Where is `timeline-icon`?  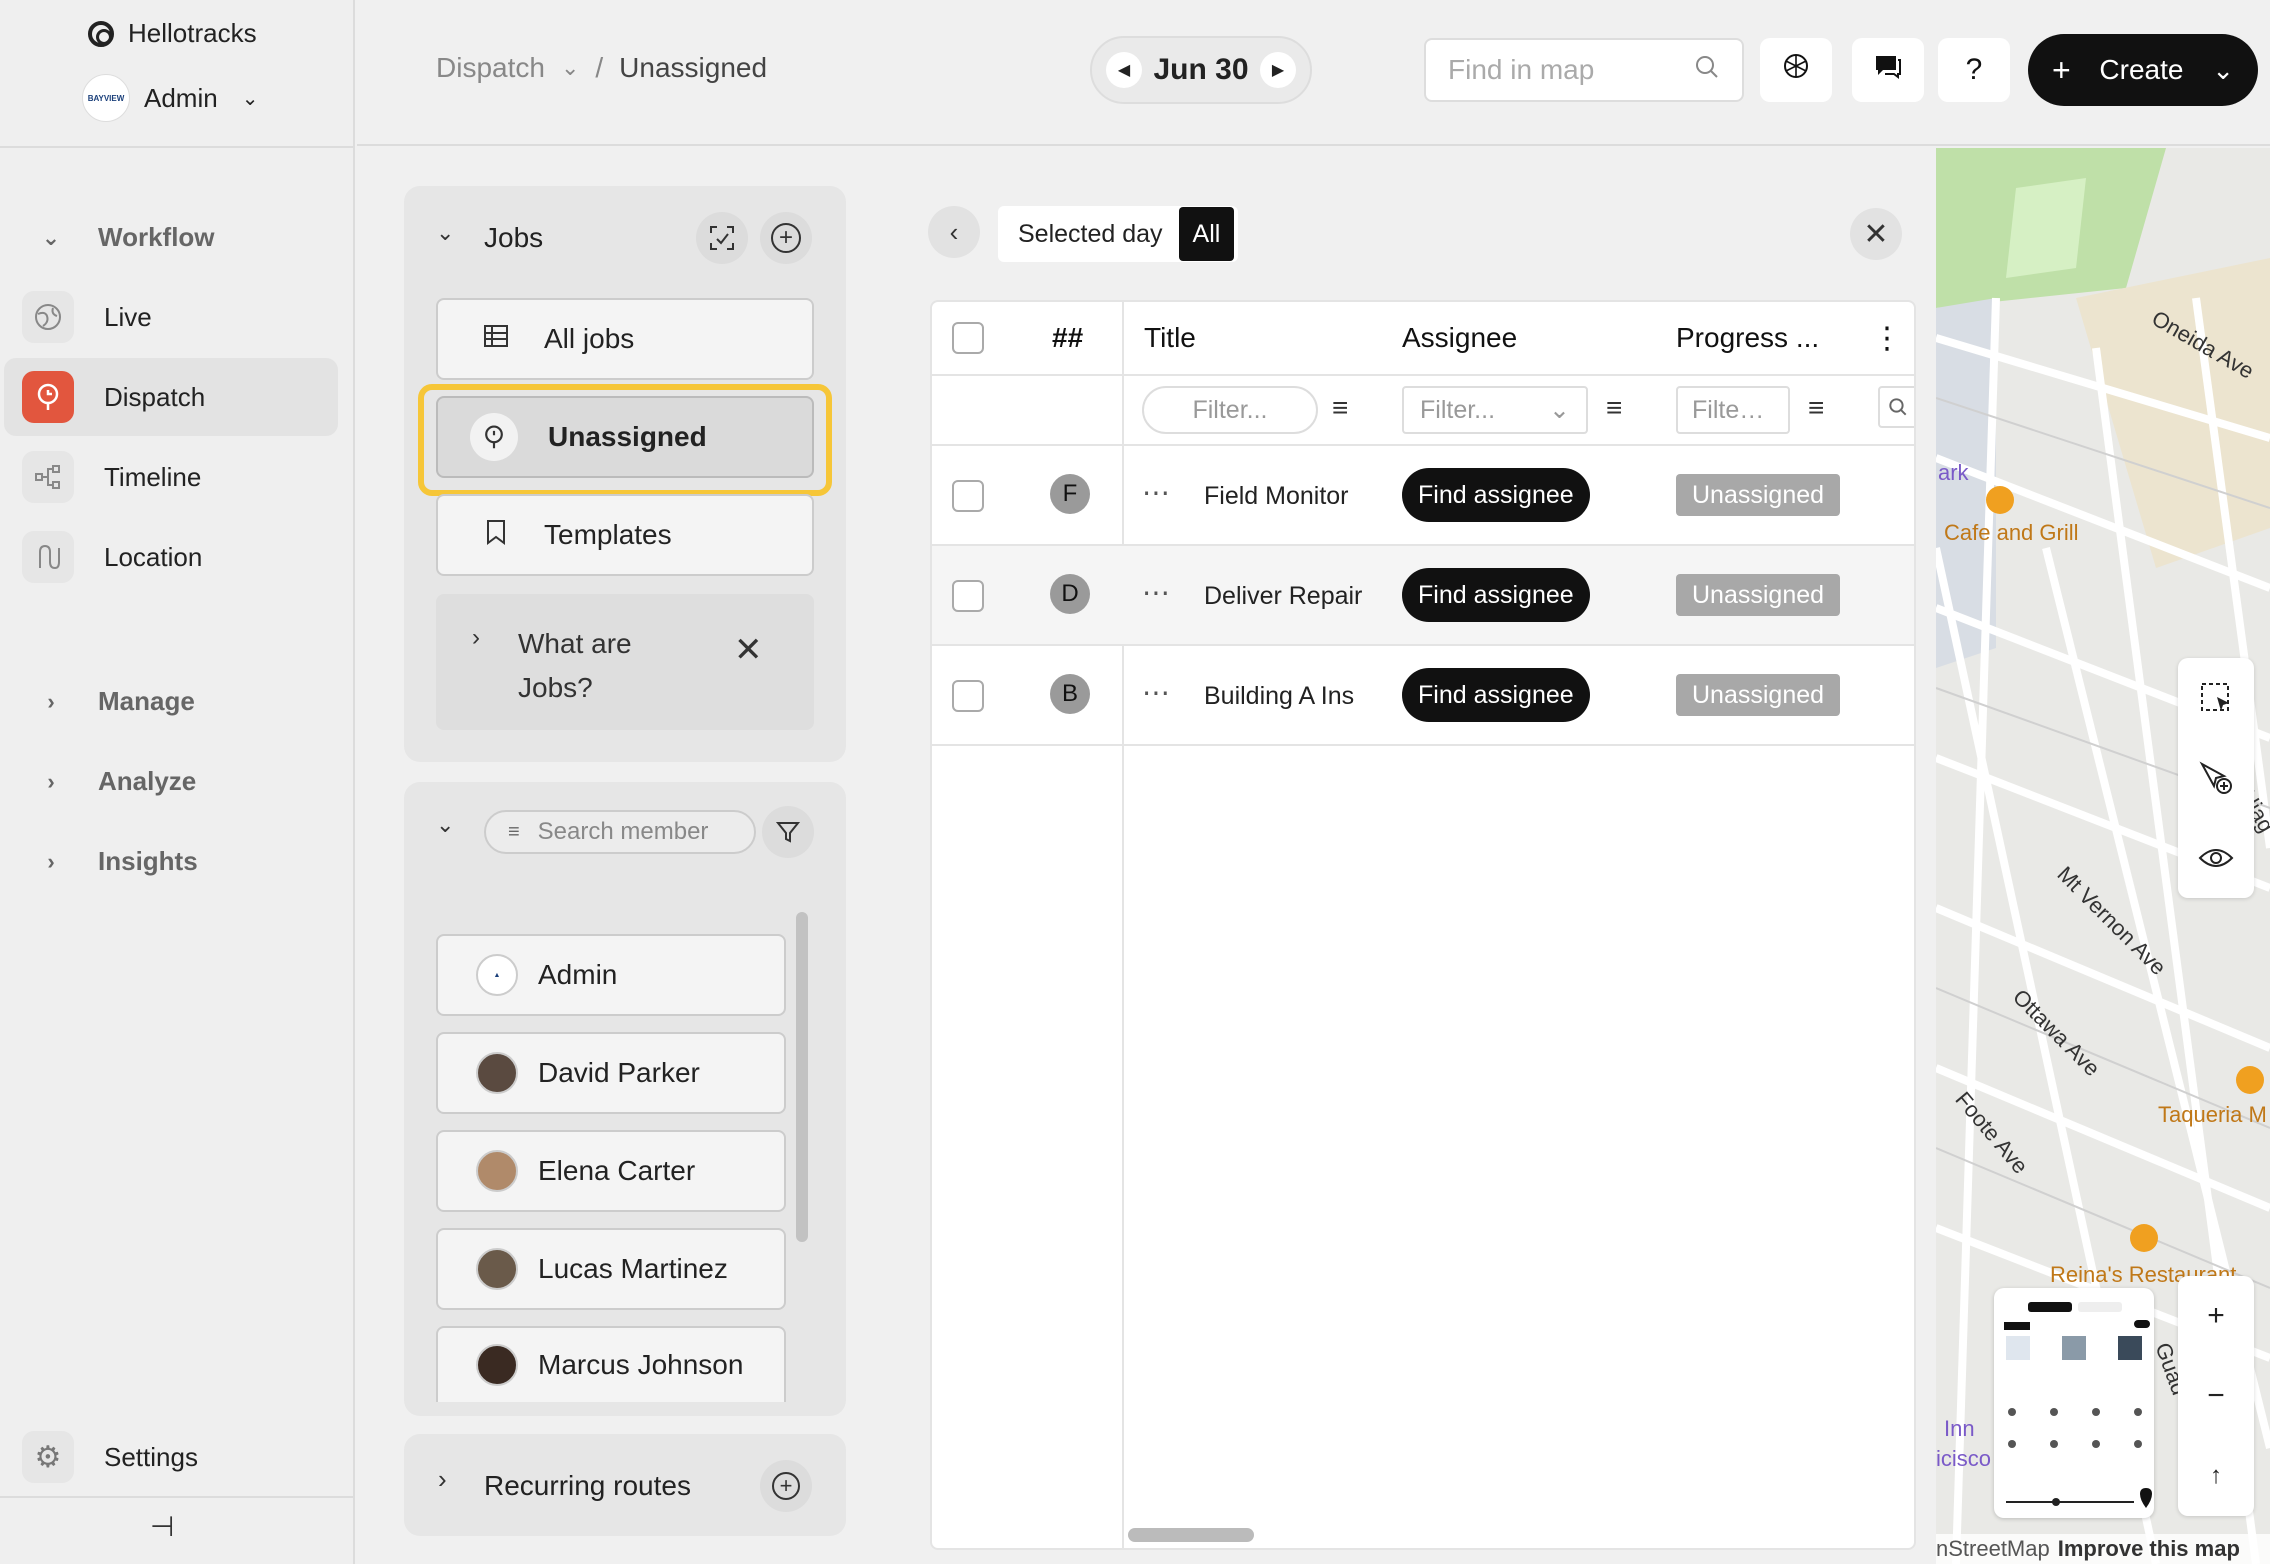
timeline-icon is located at coordinates (48, 477).